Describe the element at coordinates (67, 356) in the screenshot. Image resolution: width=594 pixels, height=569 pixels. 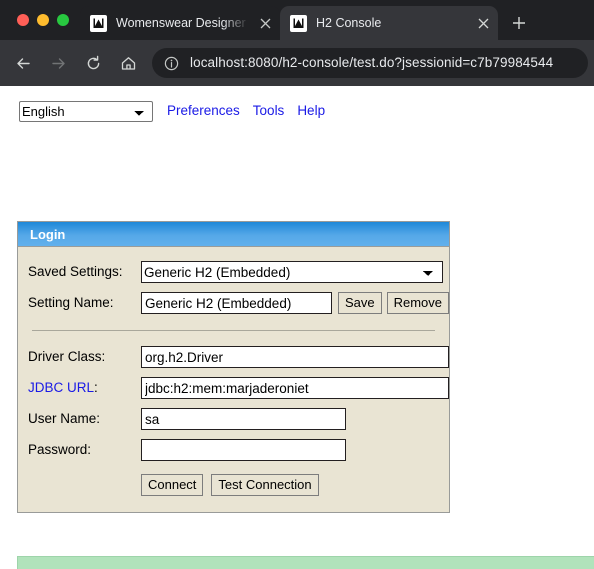
I see `driver-class-label: Driver Class:` at that location.